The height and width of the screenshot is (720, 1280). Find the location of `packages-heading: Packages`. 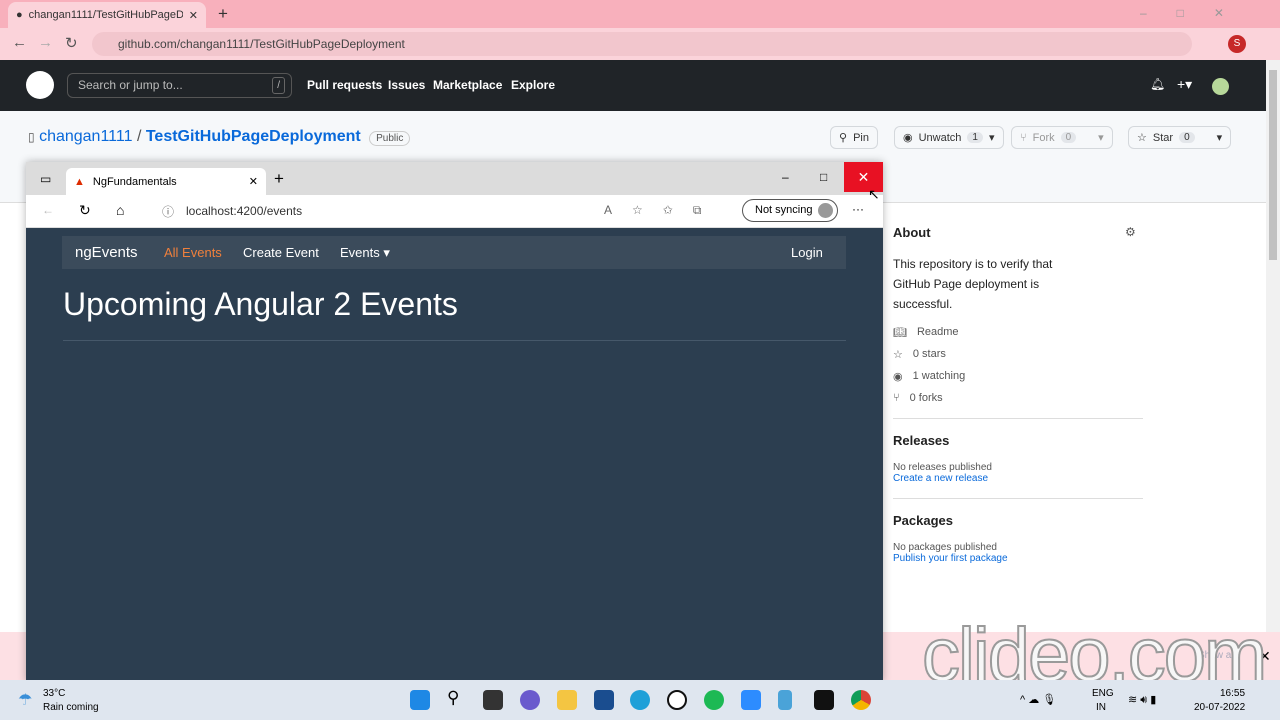

packages-heading: Packages is located at coordinates (1018, 520).